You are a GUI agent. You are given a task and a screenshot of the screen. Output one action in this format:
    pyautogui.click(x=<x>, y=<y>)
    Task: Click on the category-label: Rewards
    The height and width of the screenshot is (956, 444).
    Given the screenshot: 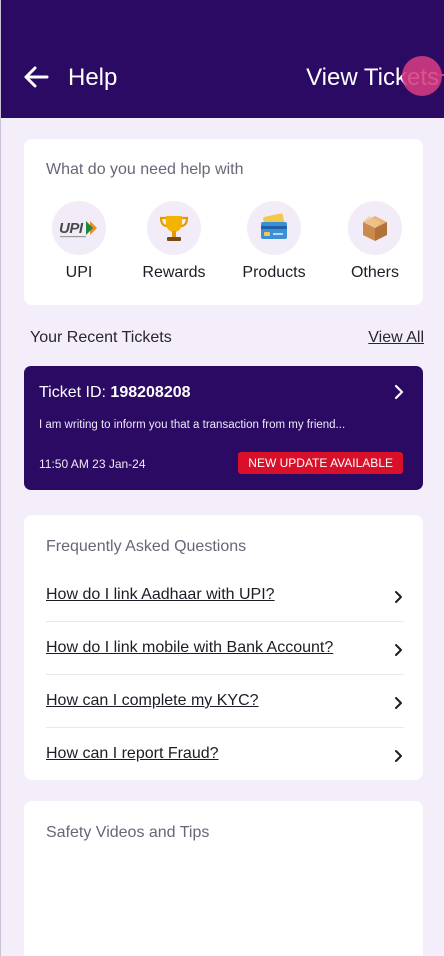 What is the action you would take?
    pyautogui.click(x=174, y=272)
    